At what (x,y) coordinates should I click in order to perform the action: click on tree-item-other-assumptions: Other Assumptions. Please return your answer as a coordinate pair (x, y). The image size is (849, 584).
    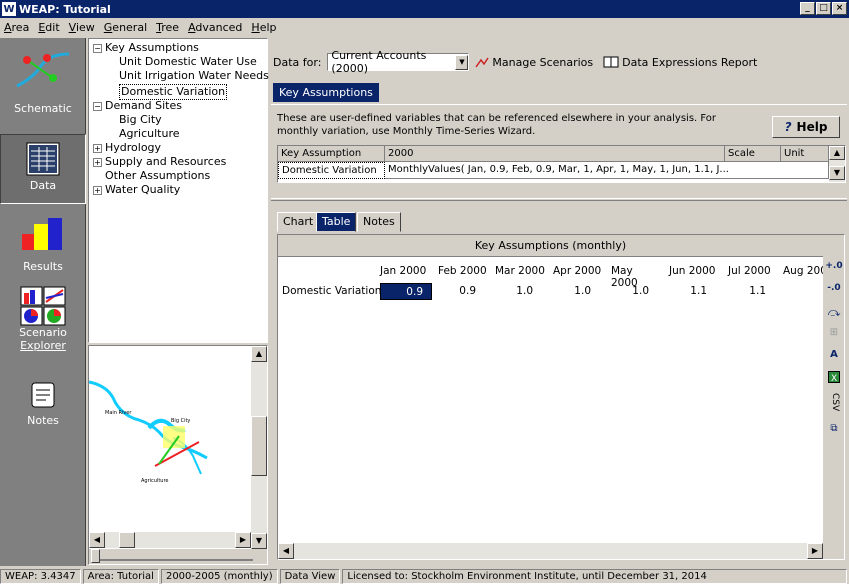
    Looking at the image, I should click on (157, 176).